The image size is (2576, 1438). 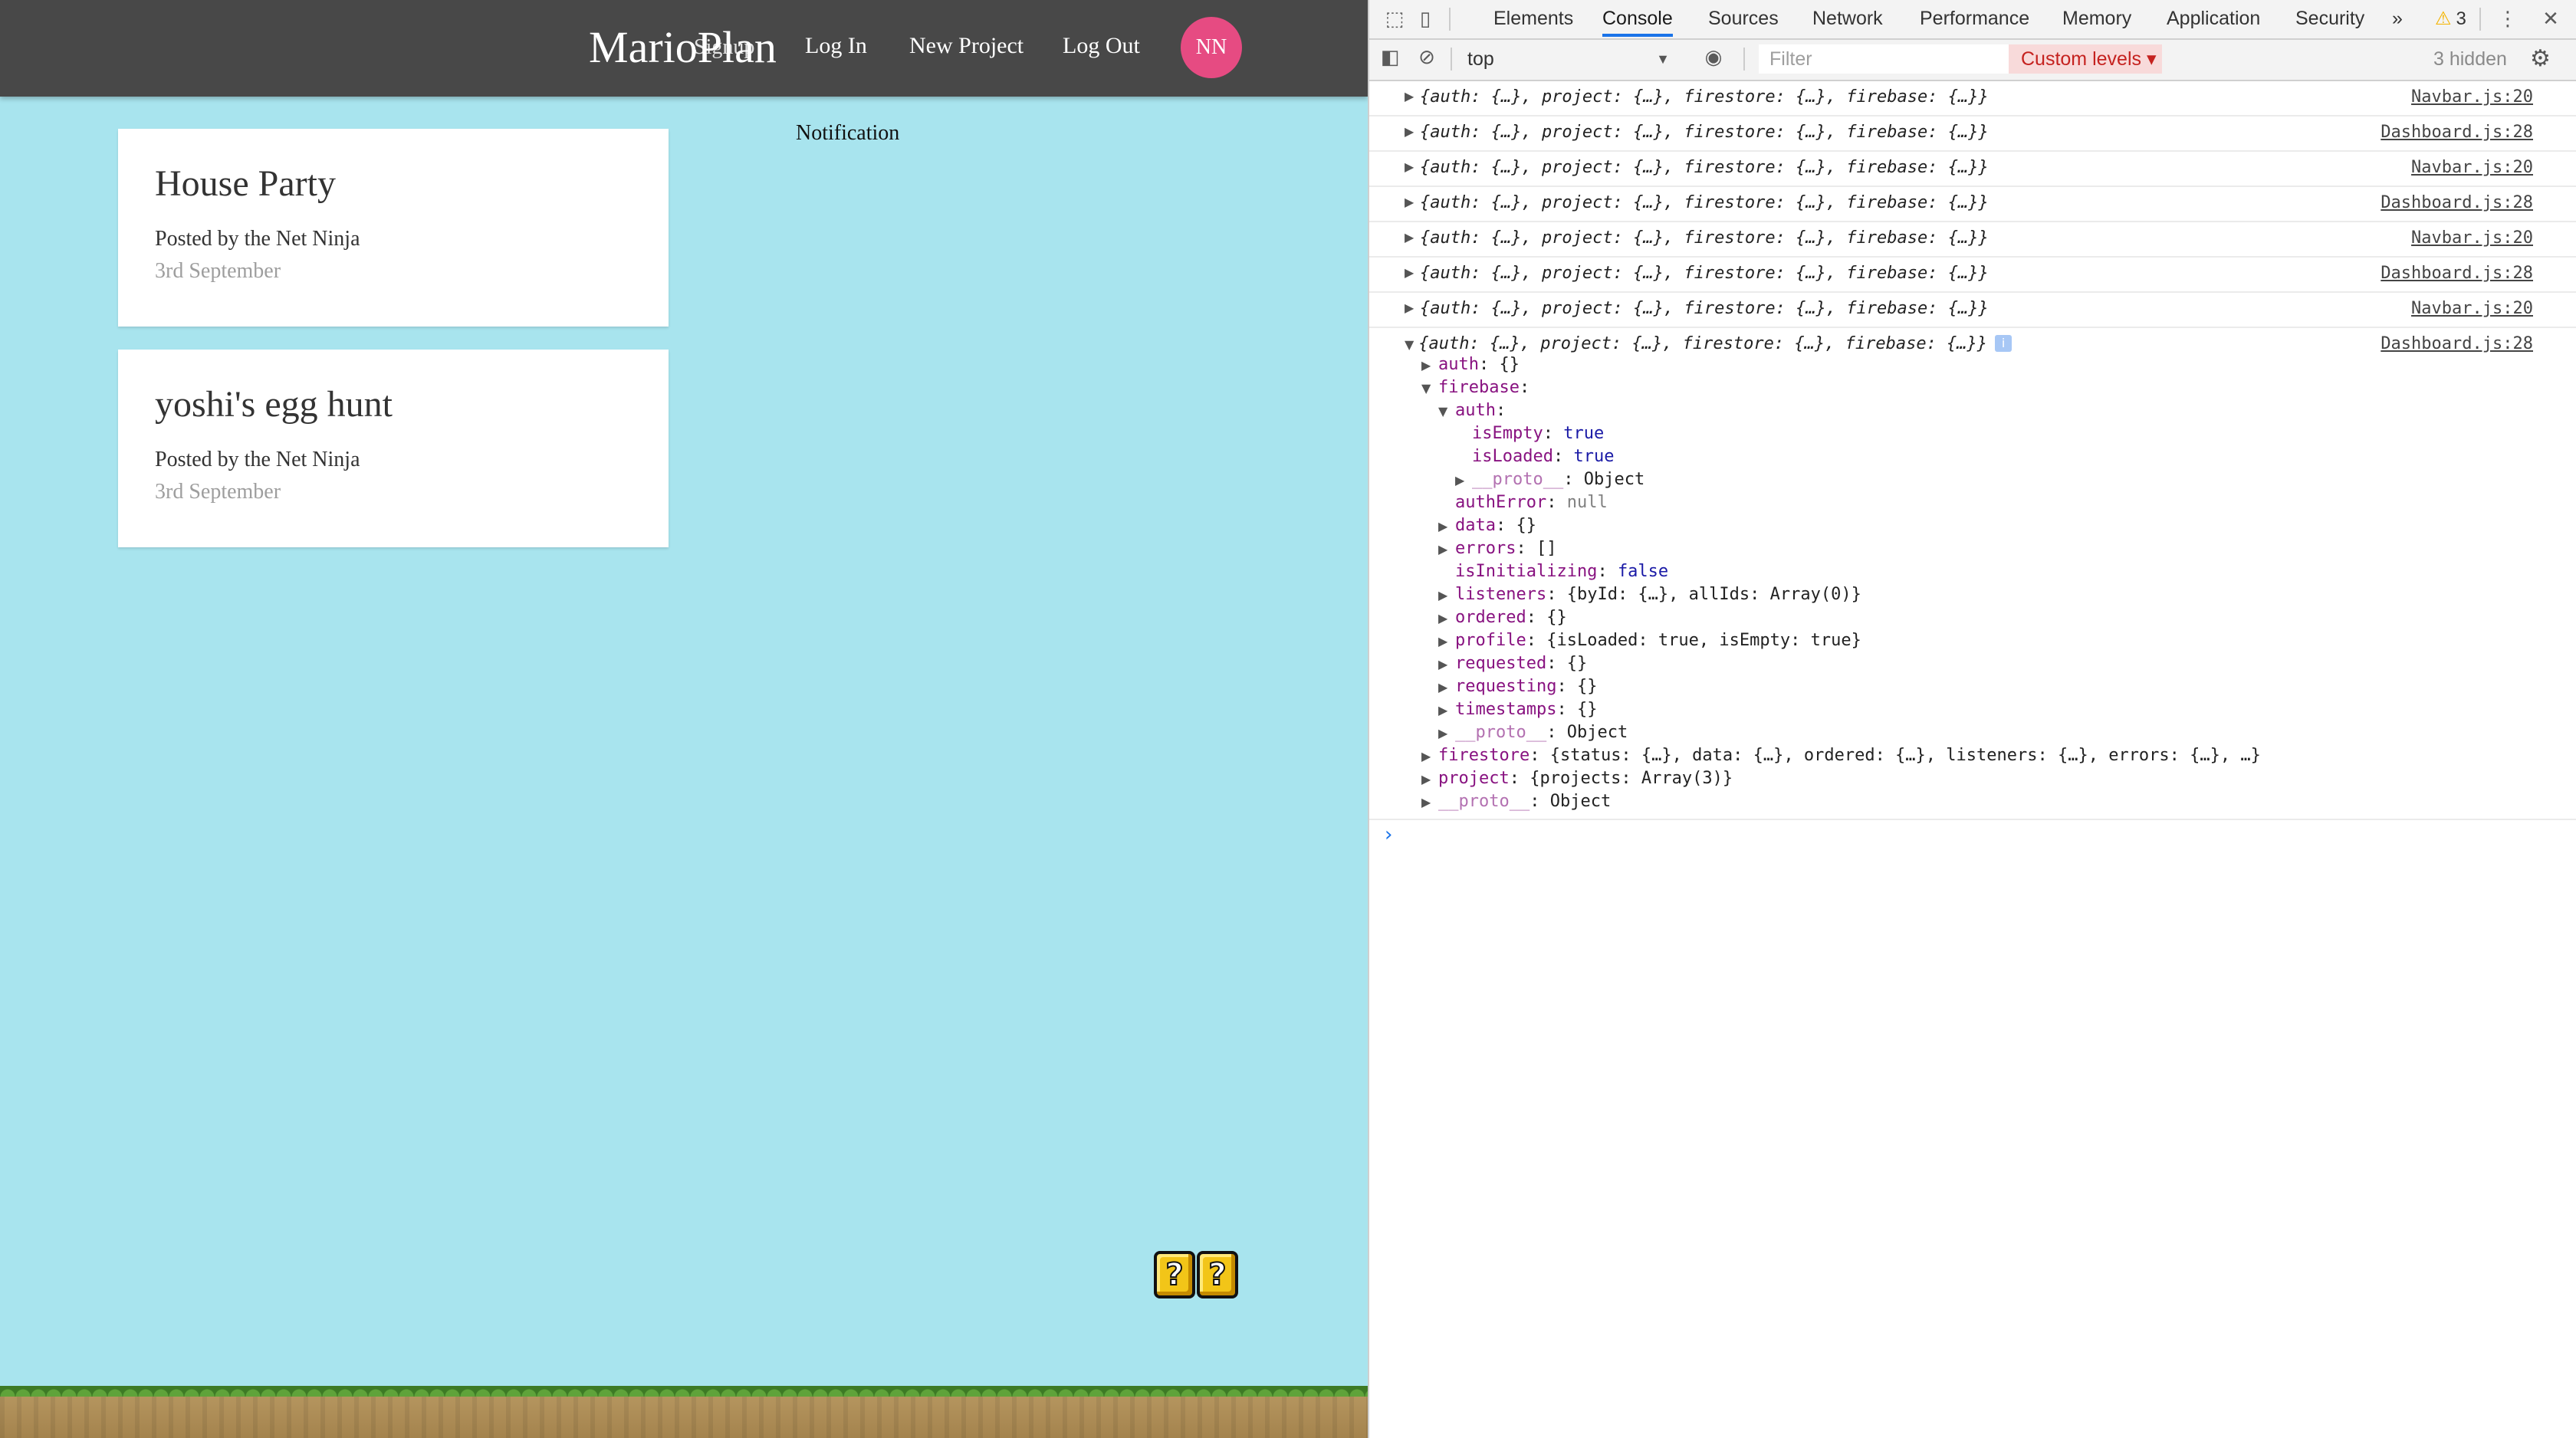 What do you see at coordinates (257, 239) in the screenshot?
I see `project-author: Posted by the Net Ninja` at bounding box center [257, 239].